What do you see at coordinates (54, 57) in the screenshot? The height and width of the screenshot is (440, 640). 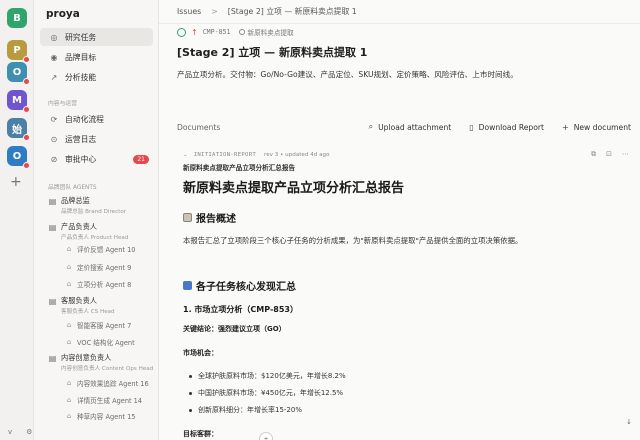 I see `goal-icon: ◉` at bounding box center [54, 57].